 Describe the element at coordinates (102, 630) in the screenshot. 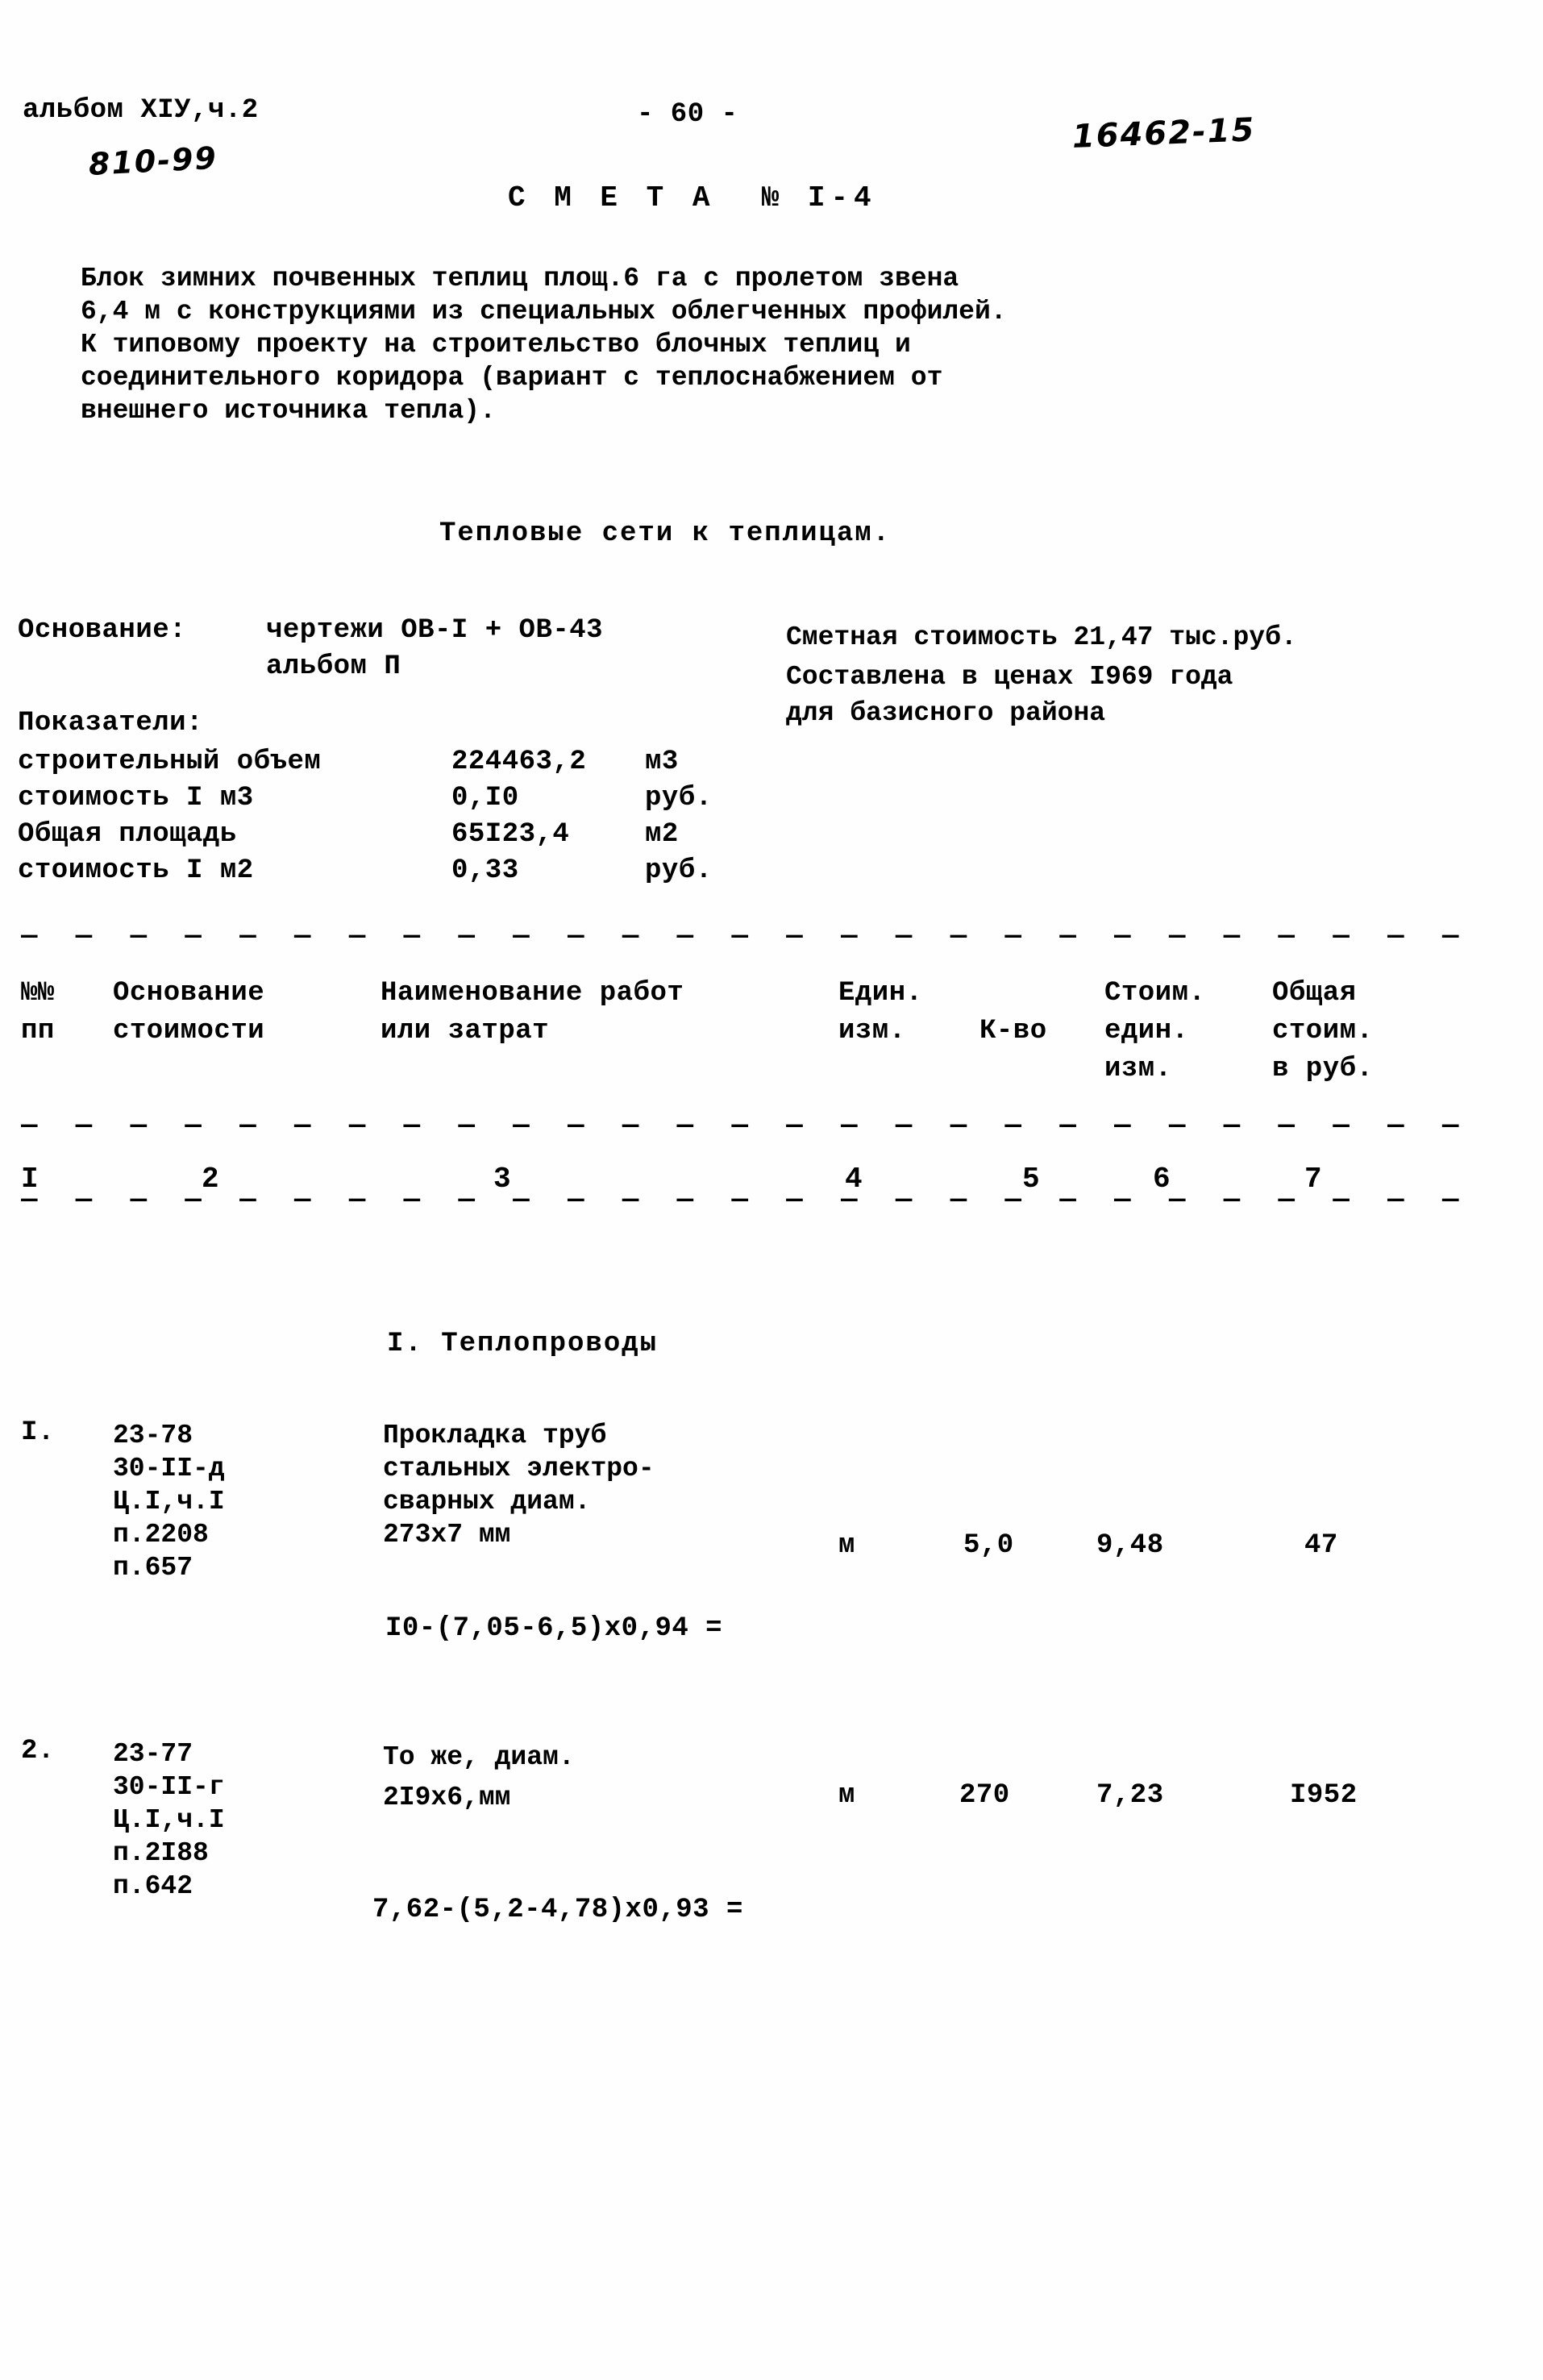

I see `basis-label: Основание:` at that location.